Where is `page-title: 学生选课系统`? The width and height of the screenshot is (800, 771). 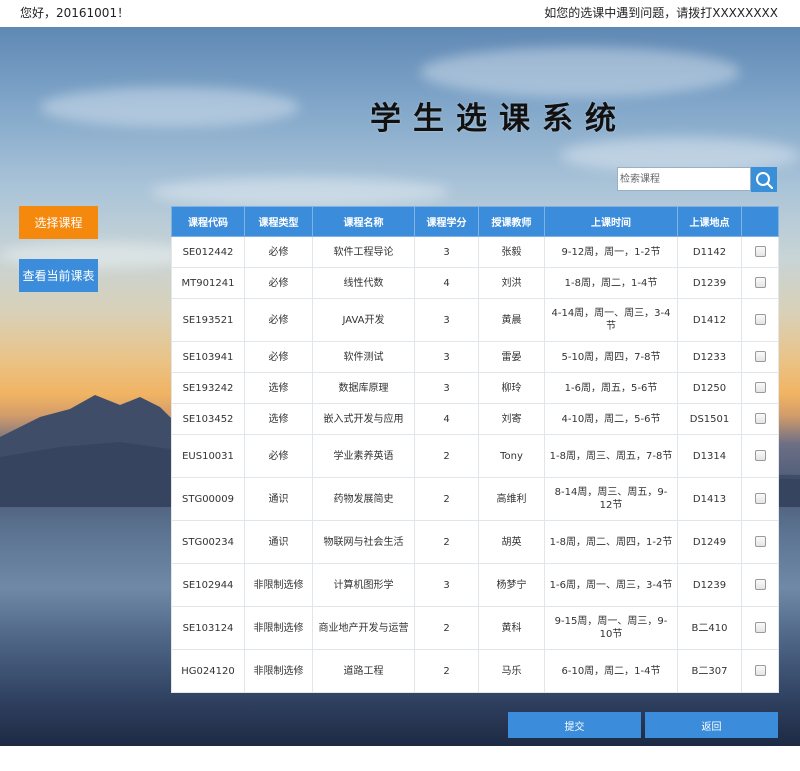
page-title: 学生选课系统 is located at coordinates (499, 119).